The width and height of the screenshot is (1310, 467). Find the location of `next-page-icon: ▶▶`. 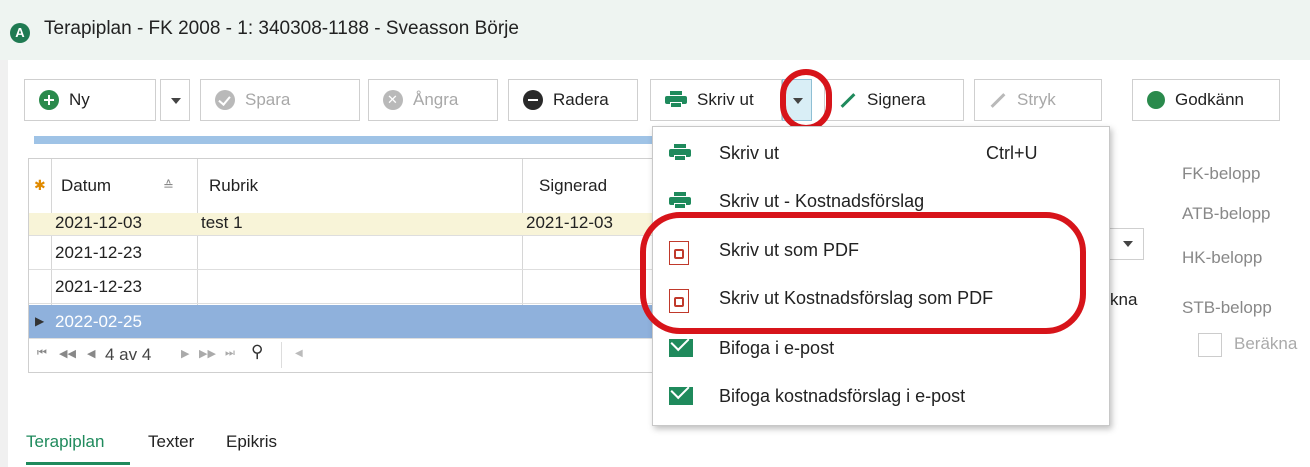

next-page-icon: ▶▶ is located at coordinates (207, 353).